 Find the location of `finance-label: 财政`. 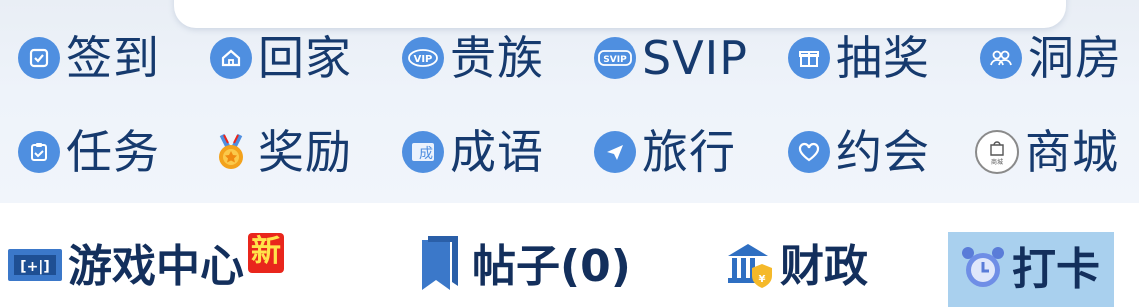

finance-label: 财政 is located at coordinates (824, 266).